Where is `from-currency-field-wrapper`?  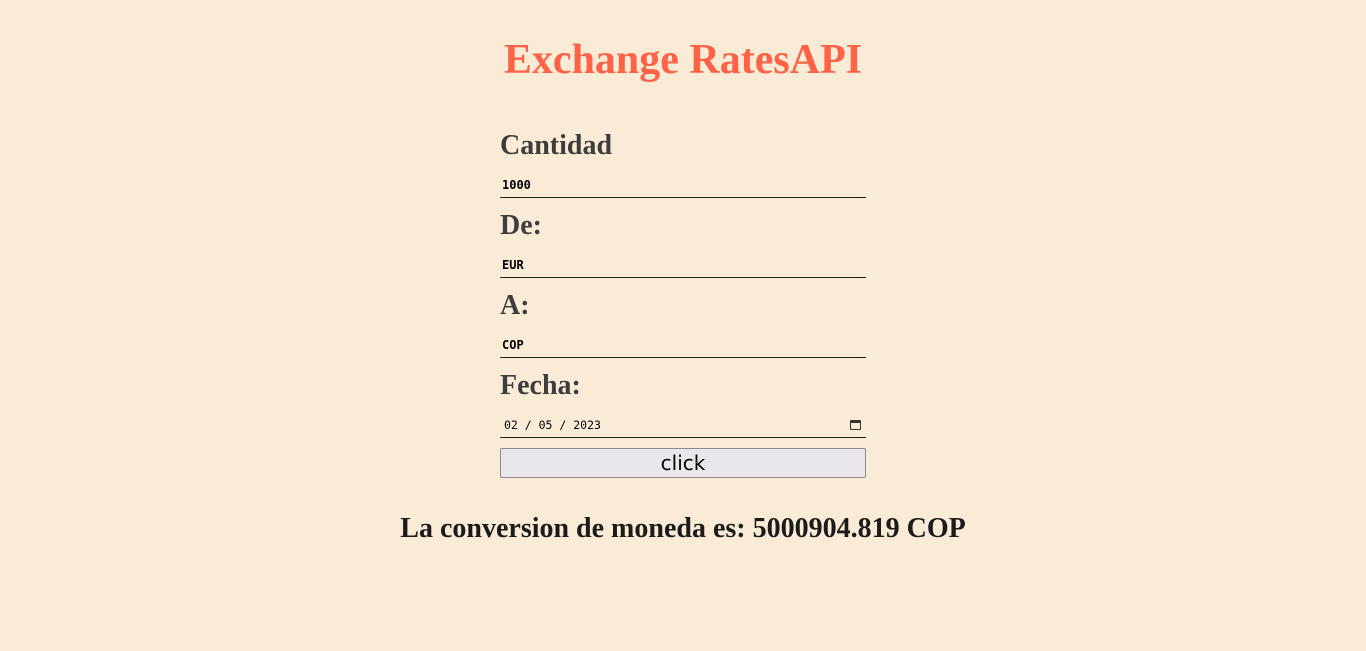
from-currency-field-wrapper is located at coordinates (683, 261).